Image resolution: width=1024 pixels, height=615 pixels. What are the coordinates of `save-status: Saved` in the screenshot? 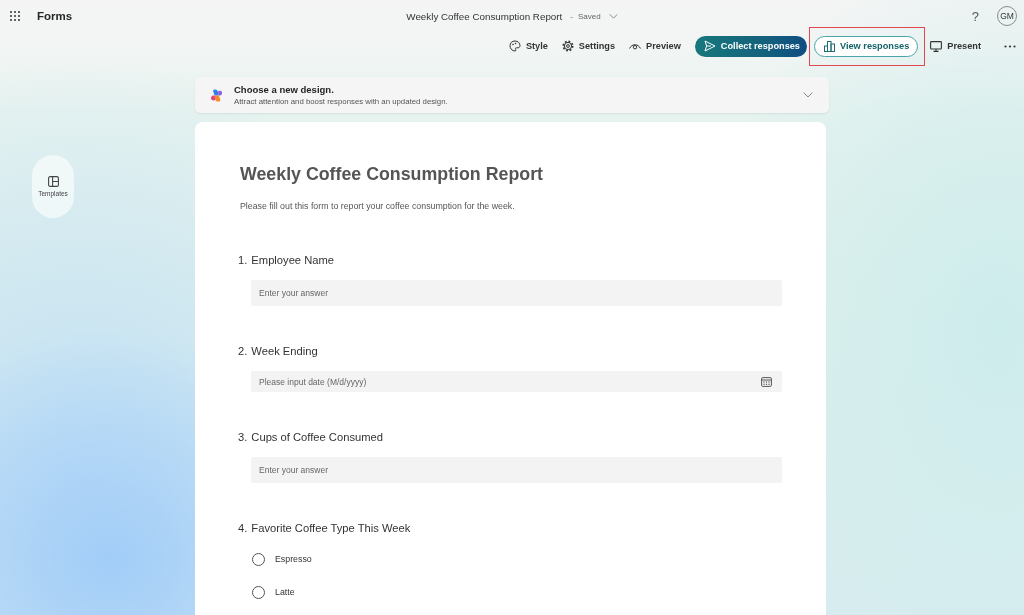 It's located at (589, 16).